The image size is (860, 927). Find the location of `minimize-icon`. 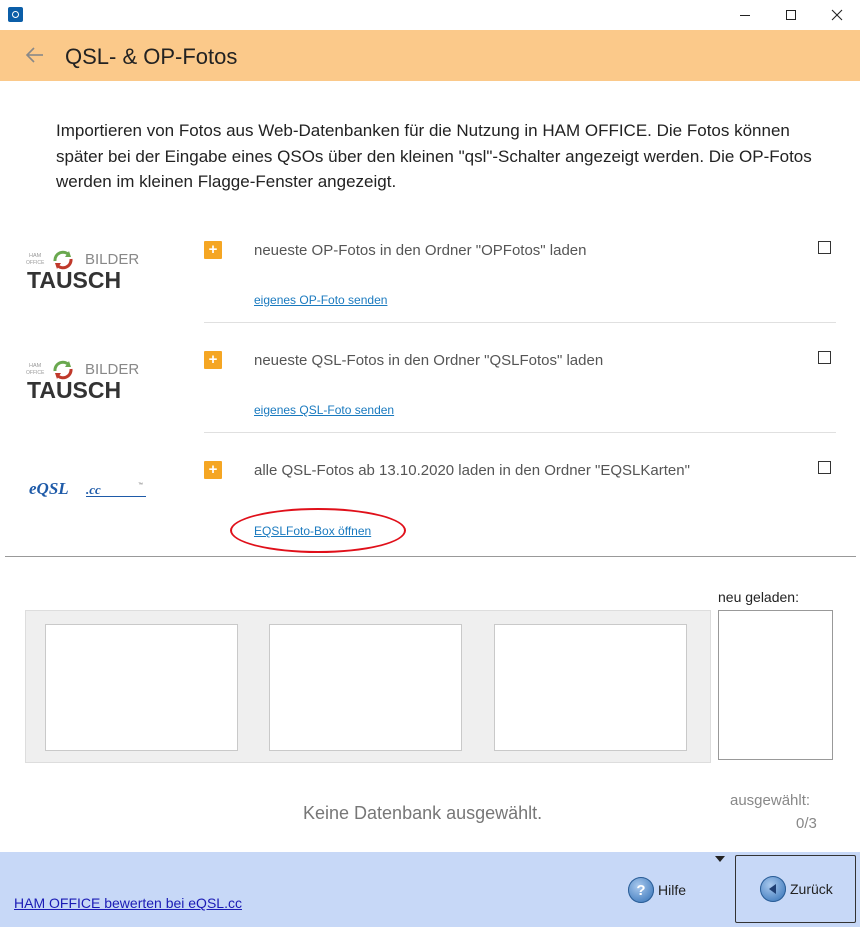

minimize-icon is located at coordinates (745, 15).